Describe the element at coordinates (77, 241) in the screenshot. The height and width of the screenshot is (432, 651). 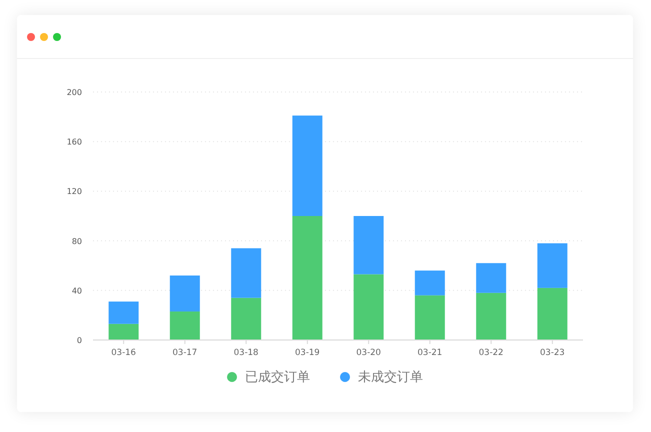
I see `y-tick-label: 80` at that location.